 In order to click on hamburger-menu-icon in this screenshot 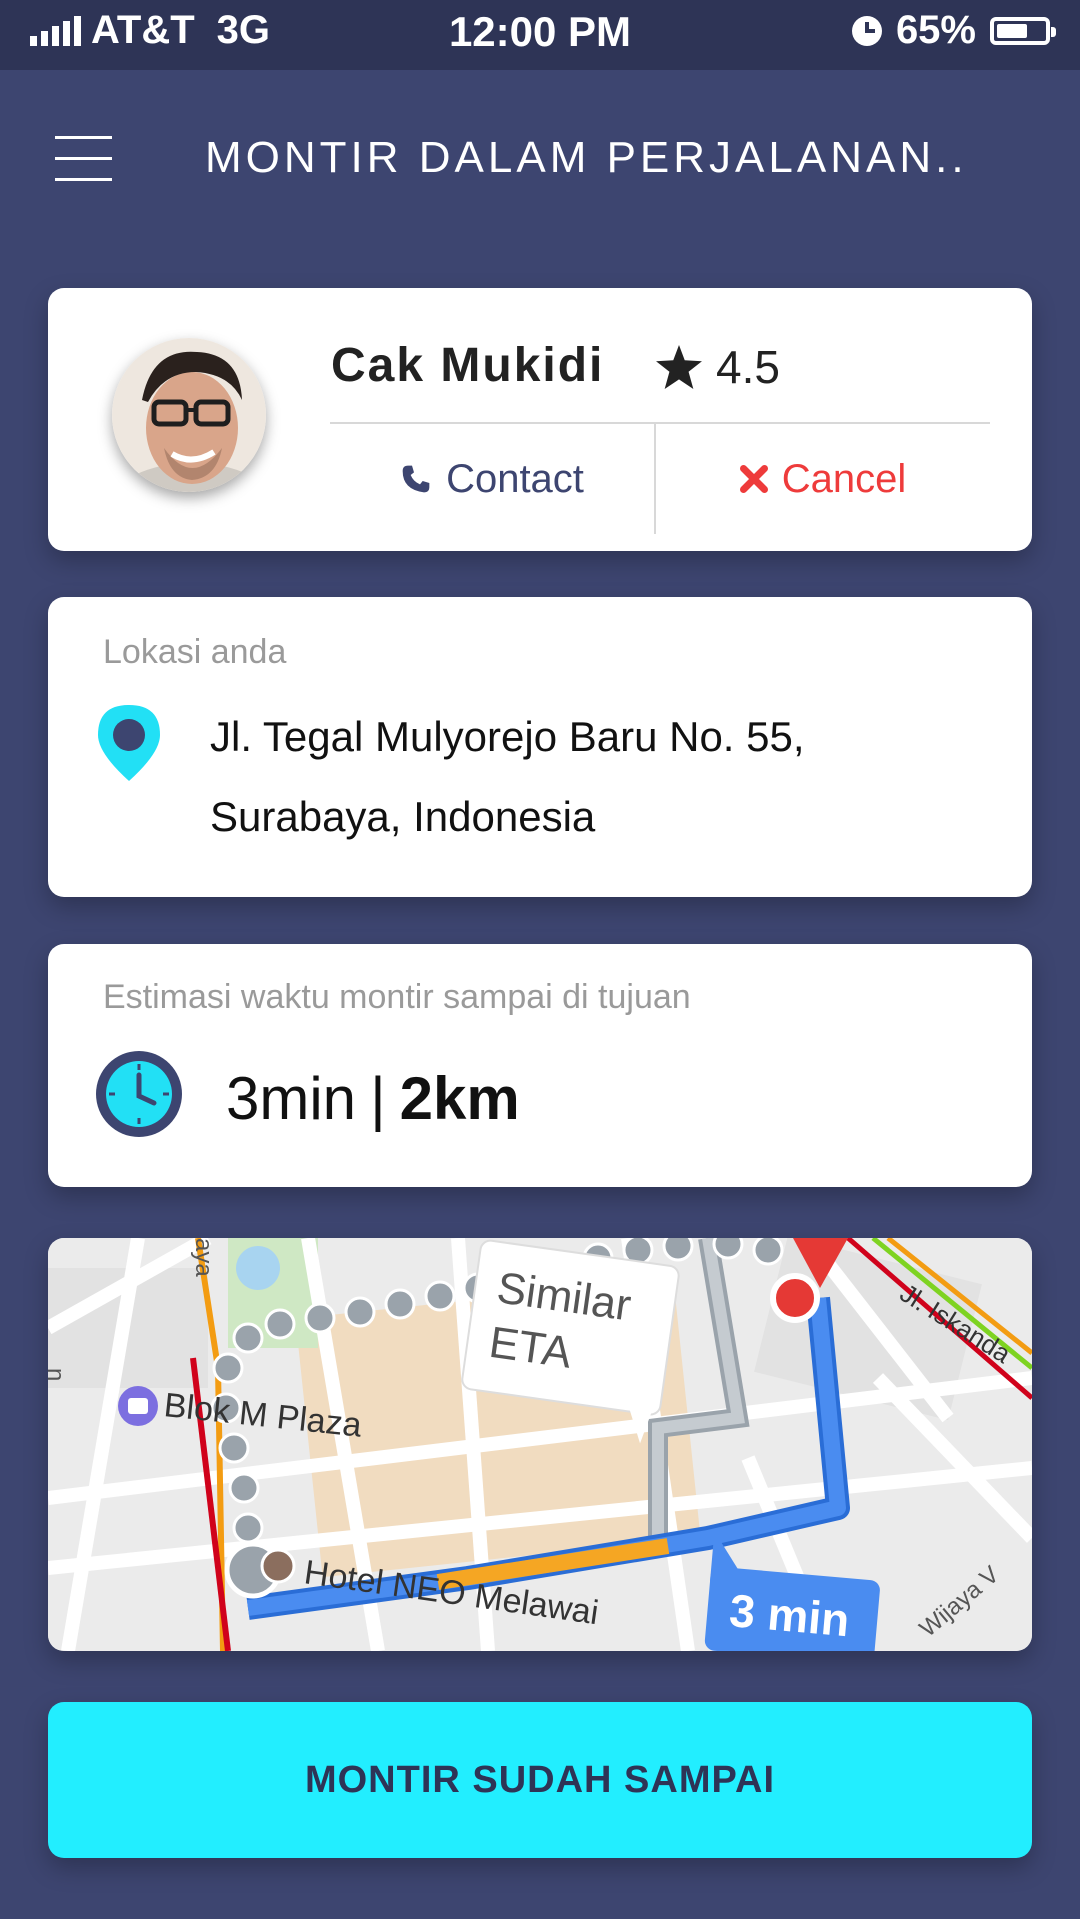, I will do `click(83, 159)`.